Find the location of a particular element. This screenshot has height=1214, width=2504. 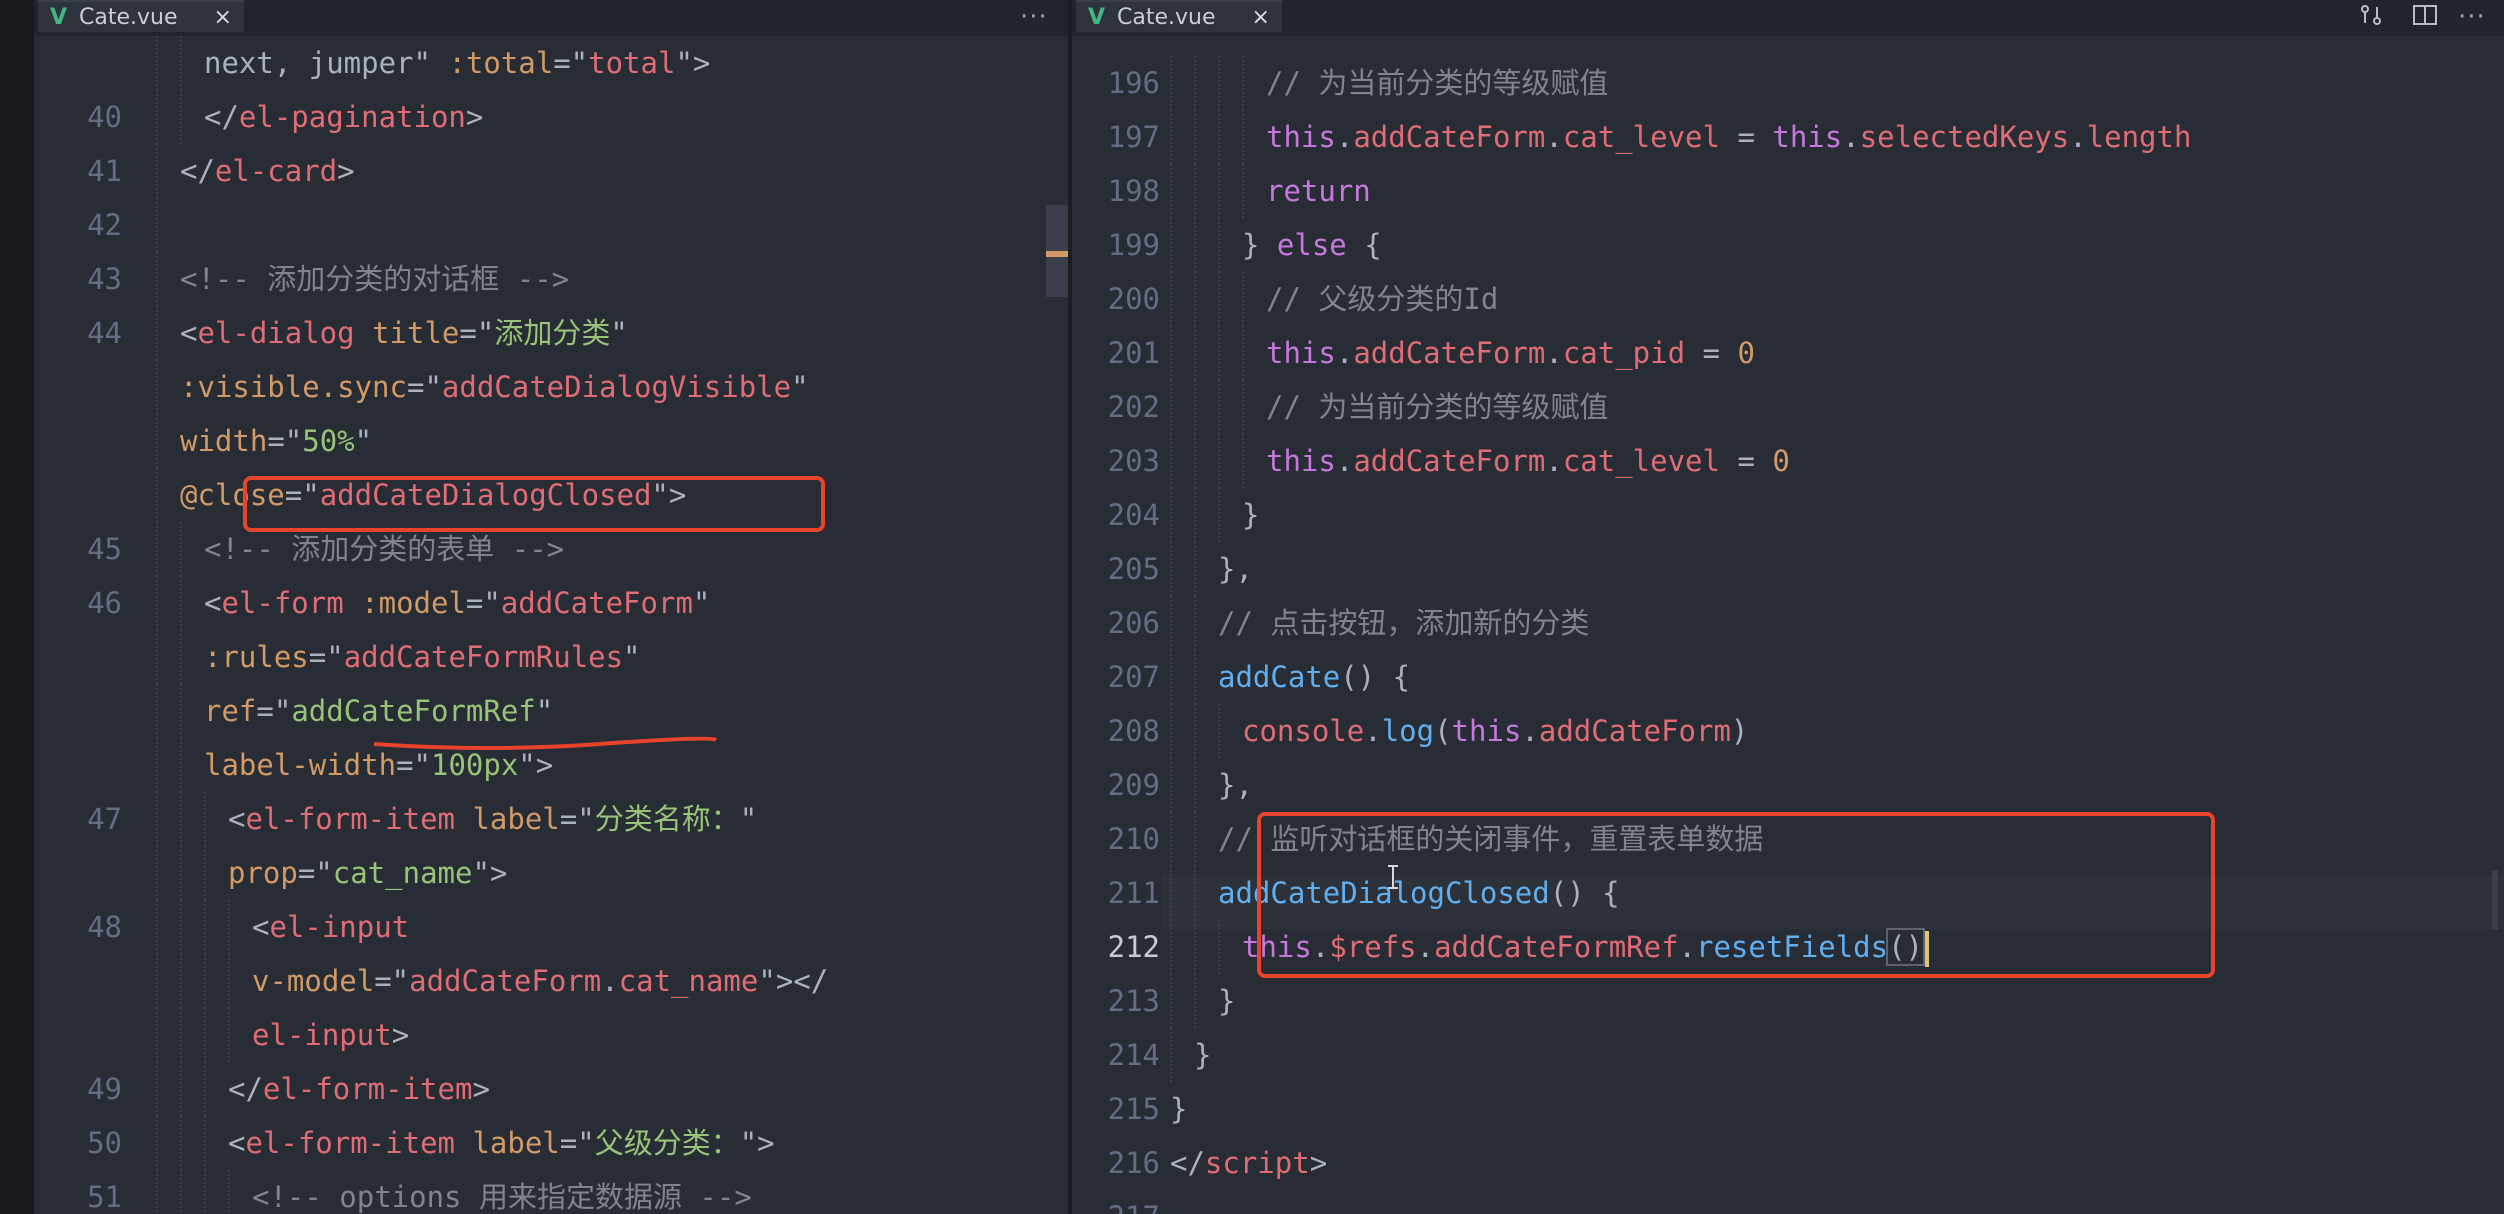

code-line: 209}, is located at coordinates (1788, 785).